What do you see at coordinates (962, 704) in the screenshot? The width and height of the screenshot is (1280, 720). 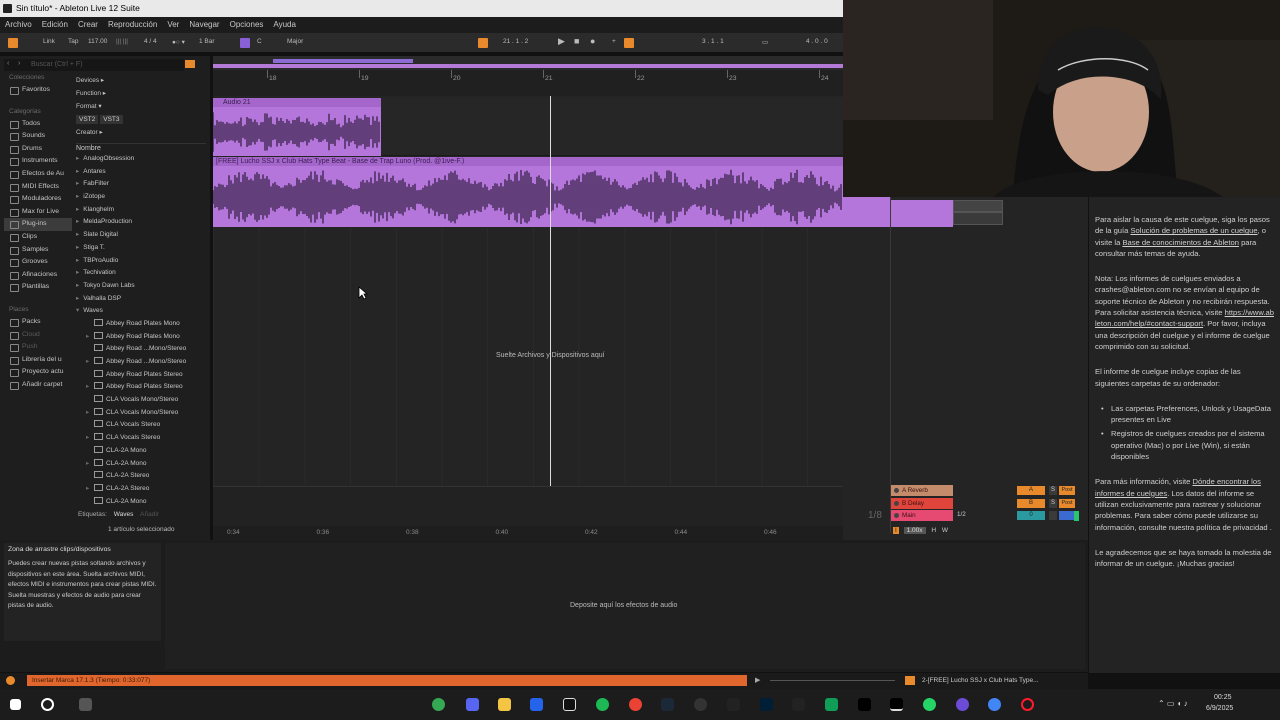 I see `app-circle-icon` at bounding box center [962, 704].